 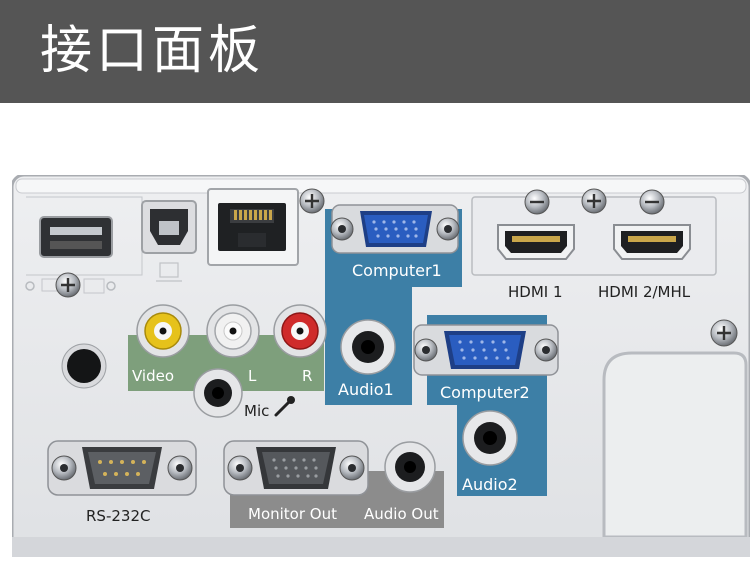 What do you see at coordinates (366, 389) in the screenshot?
I see `label-audio1: Audio1` at bounding box center [366, 389].